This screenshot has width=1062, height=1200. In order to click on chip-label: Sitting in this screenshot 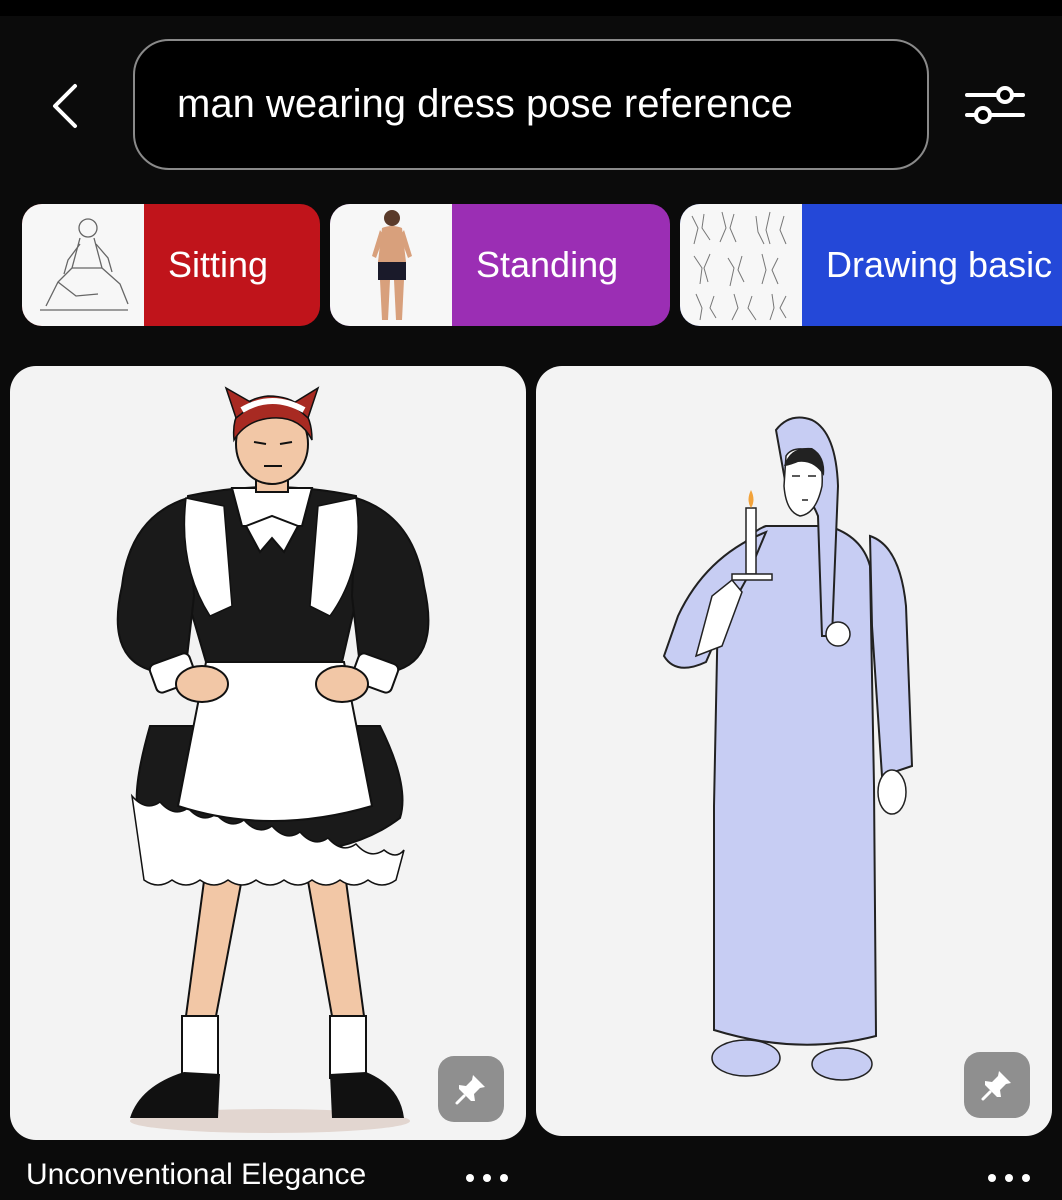, I will do `click(218, 264)`.